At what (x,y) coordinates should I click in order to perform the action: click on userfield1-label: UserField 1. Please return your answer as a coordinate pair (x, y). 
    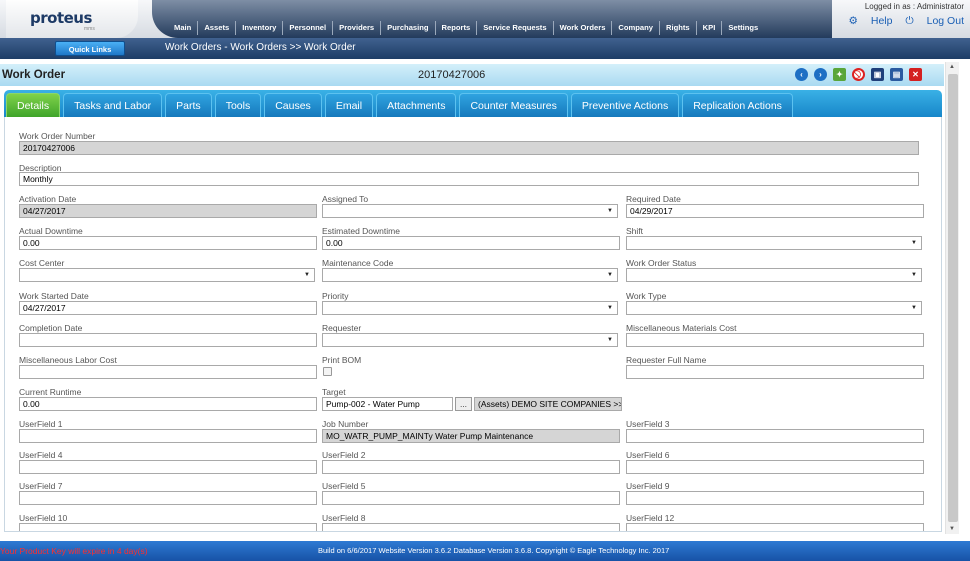
    Looking at the image, I should click on (41, 424).